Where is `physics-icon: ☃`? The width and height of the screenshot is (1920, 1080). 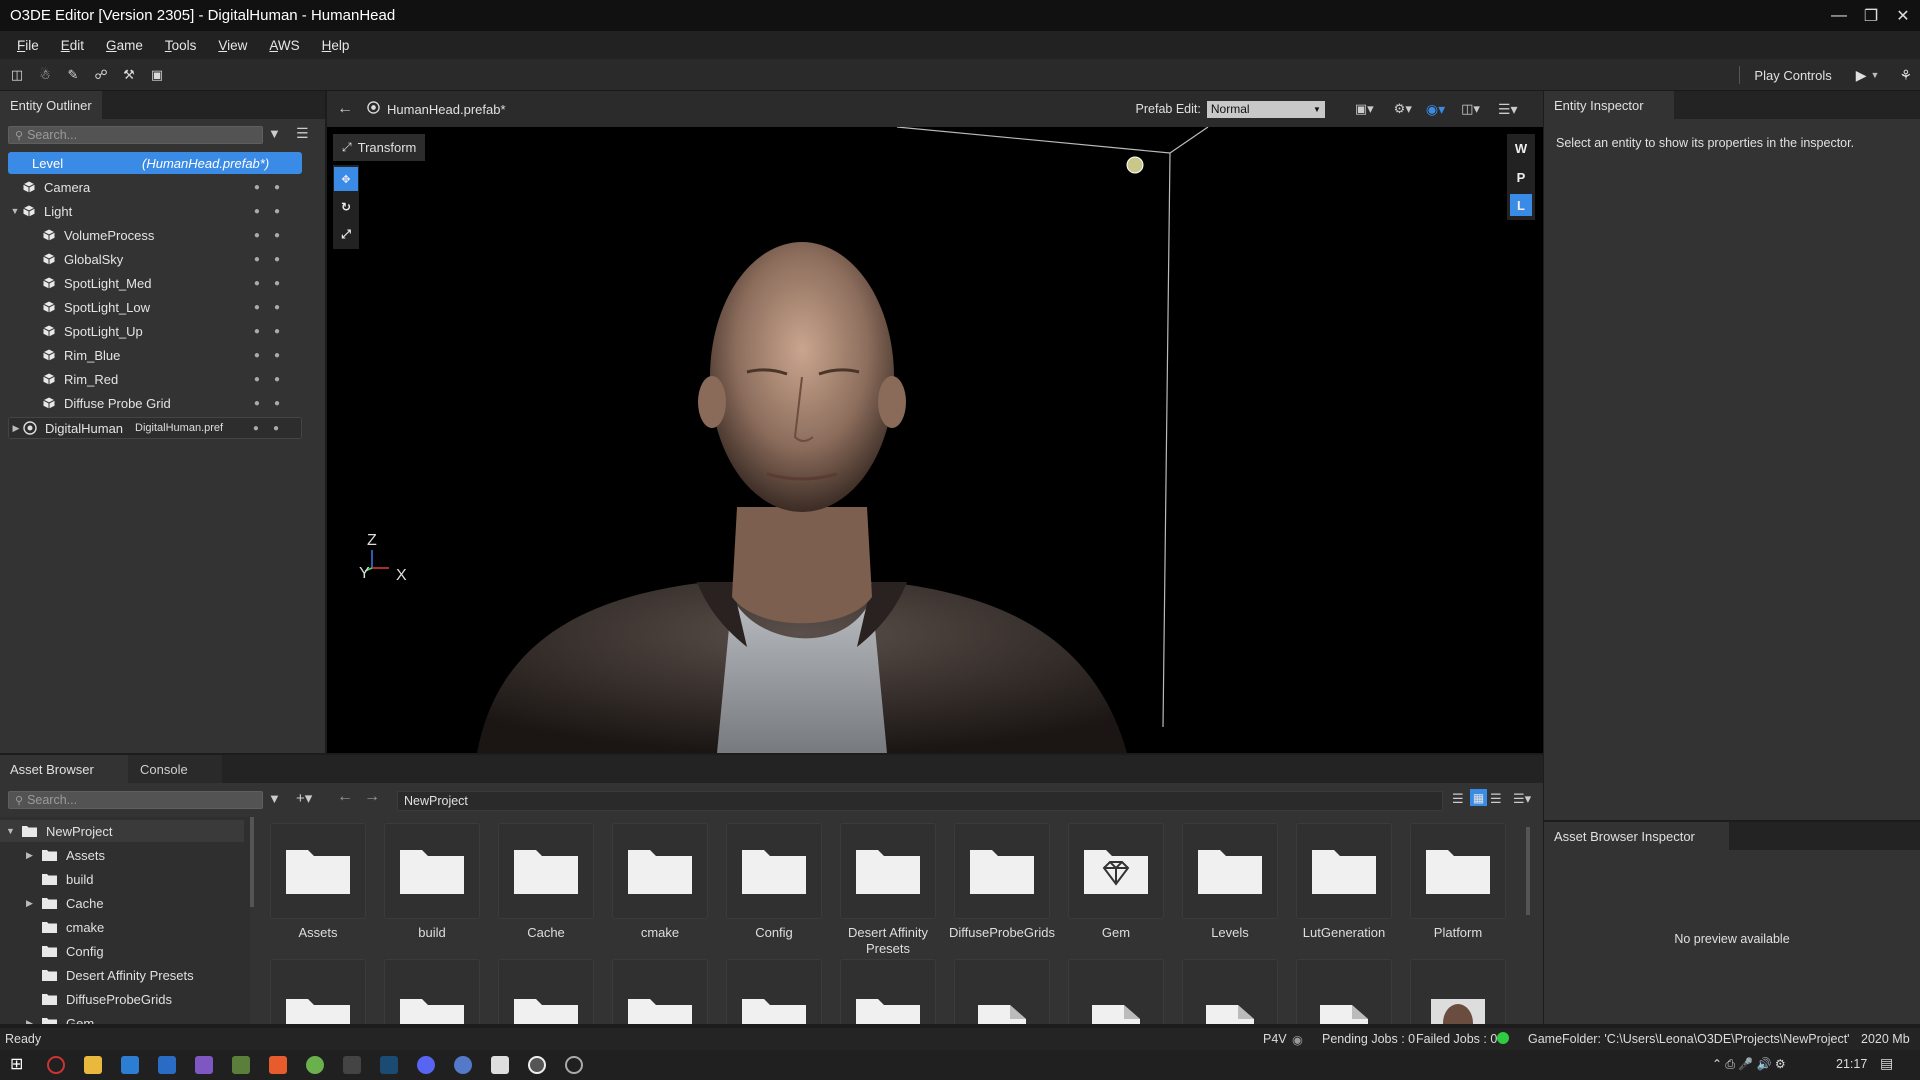
physics-icon: ☃ is located at coordinates (45, 75).